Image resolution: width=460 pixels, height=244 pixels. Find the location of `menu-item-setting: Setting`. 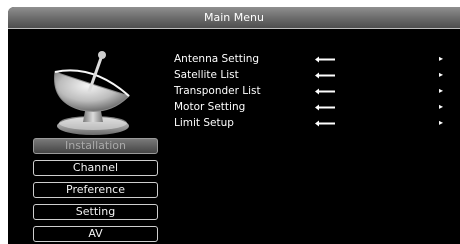

menu-item-setting: Setting is located at coordinates (95, 212).